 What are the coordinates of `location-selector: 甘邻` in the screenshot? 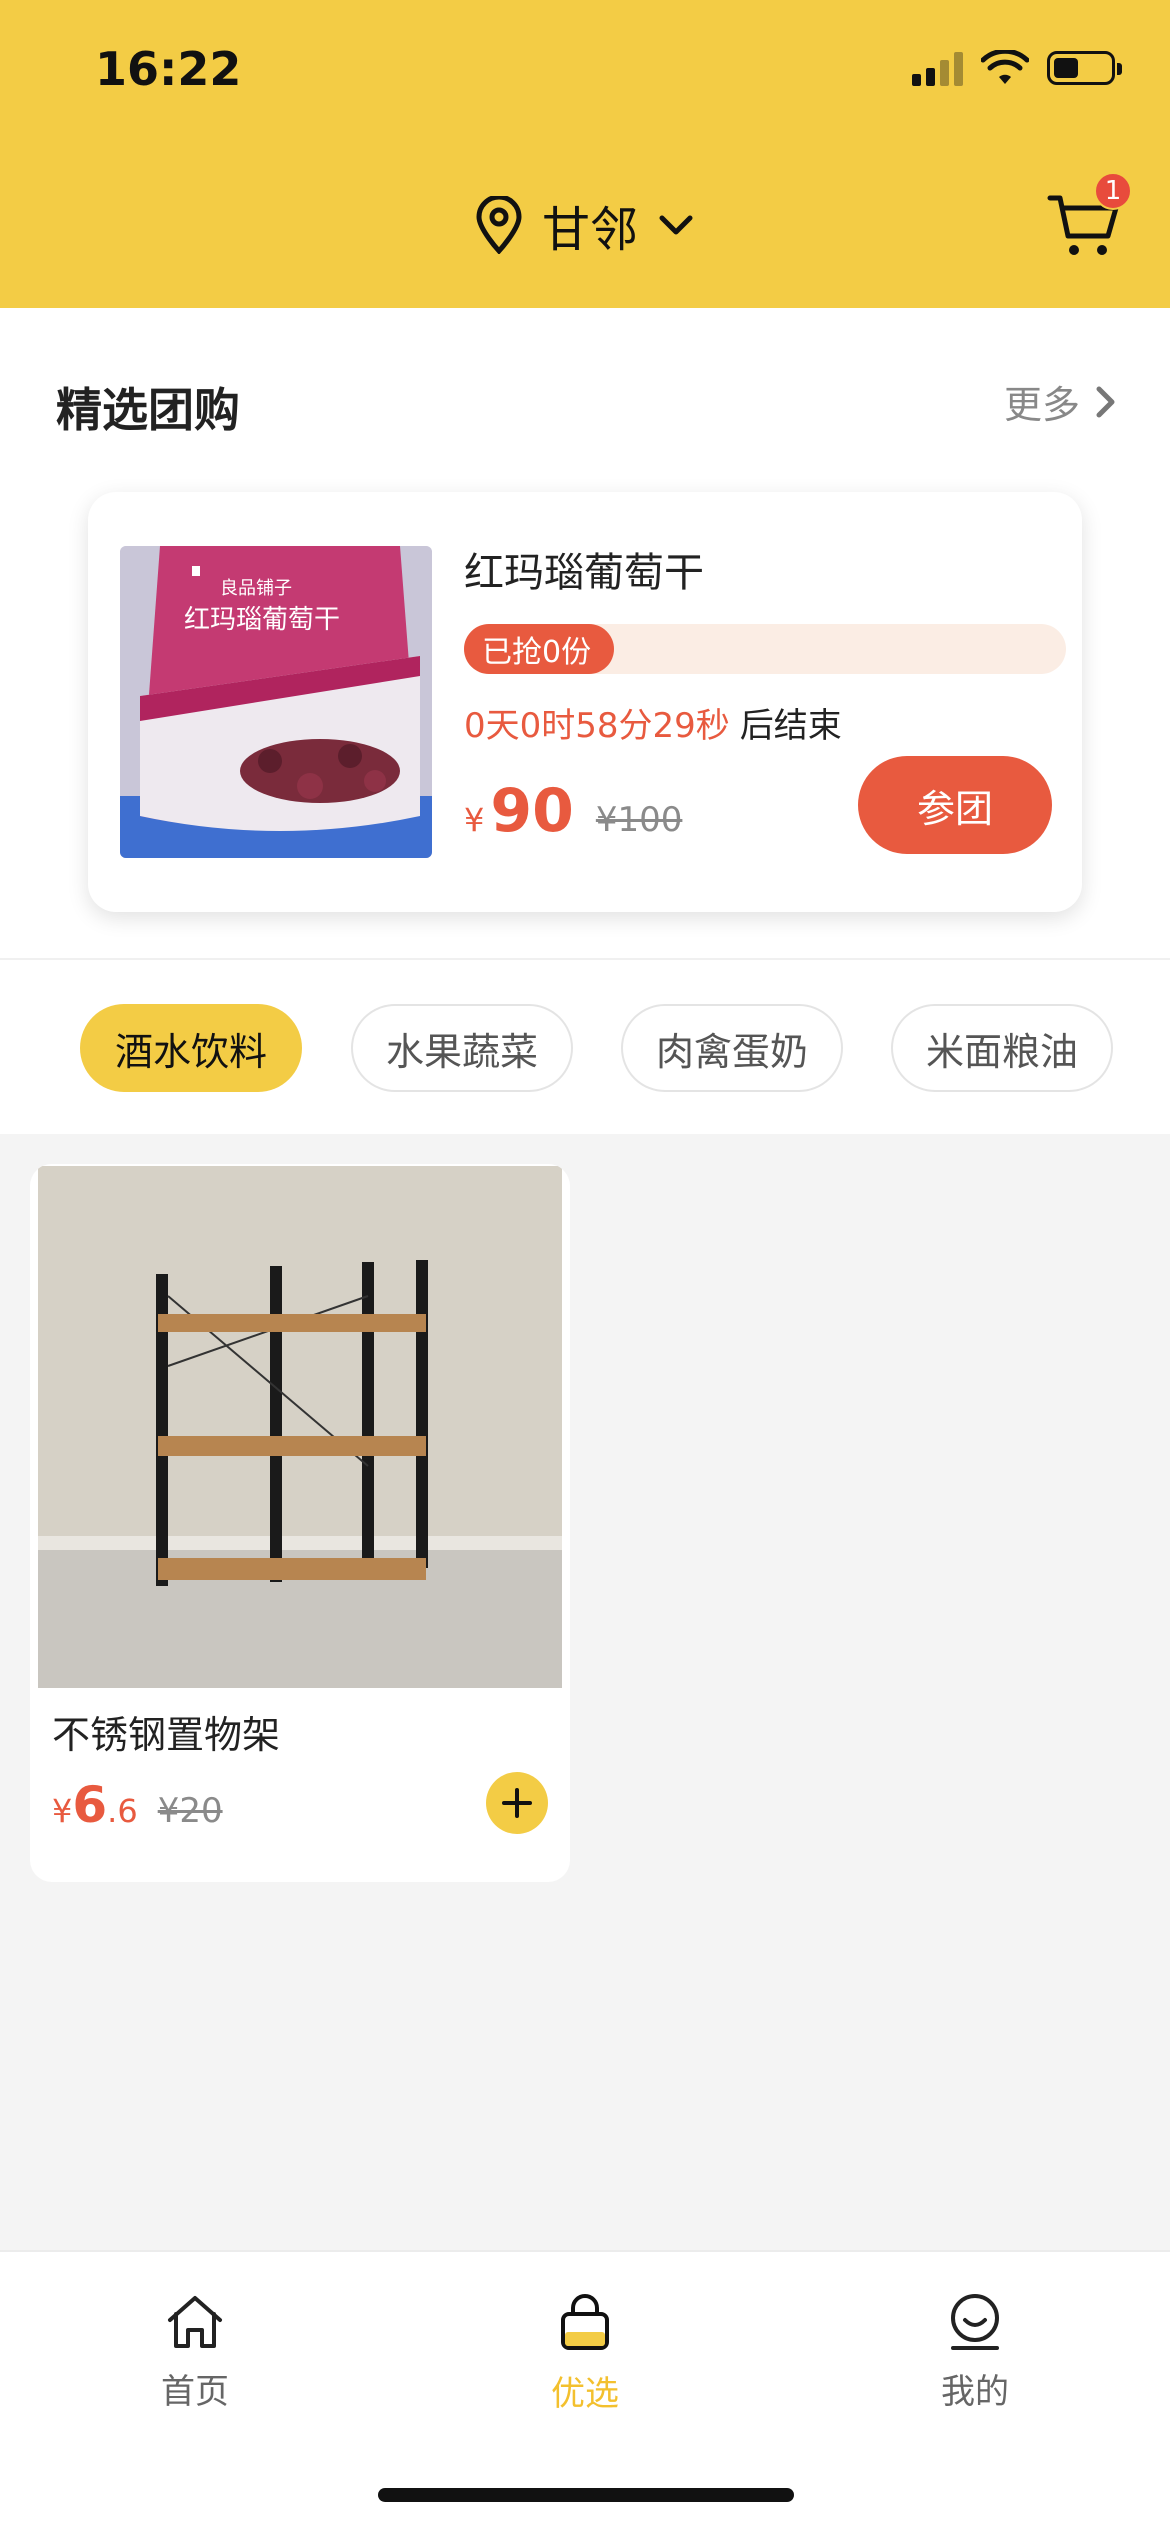 It's located at (585, 225).